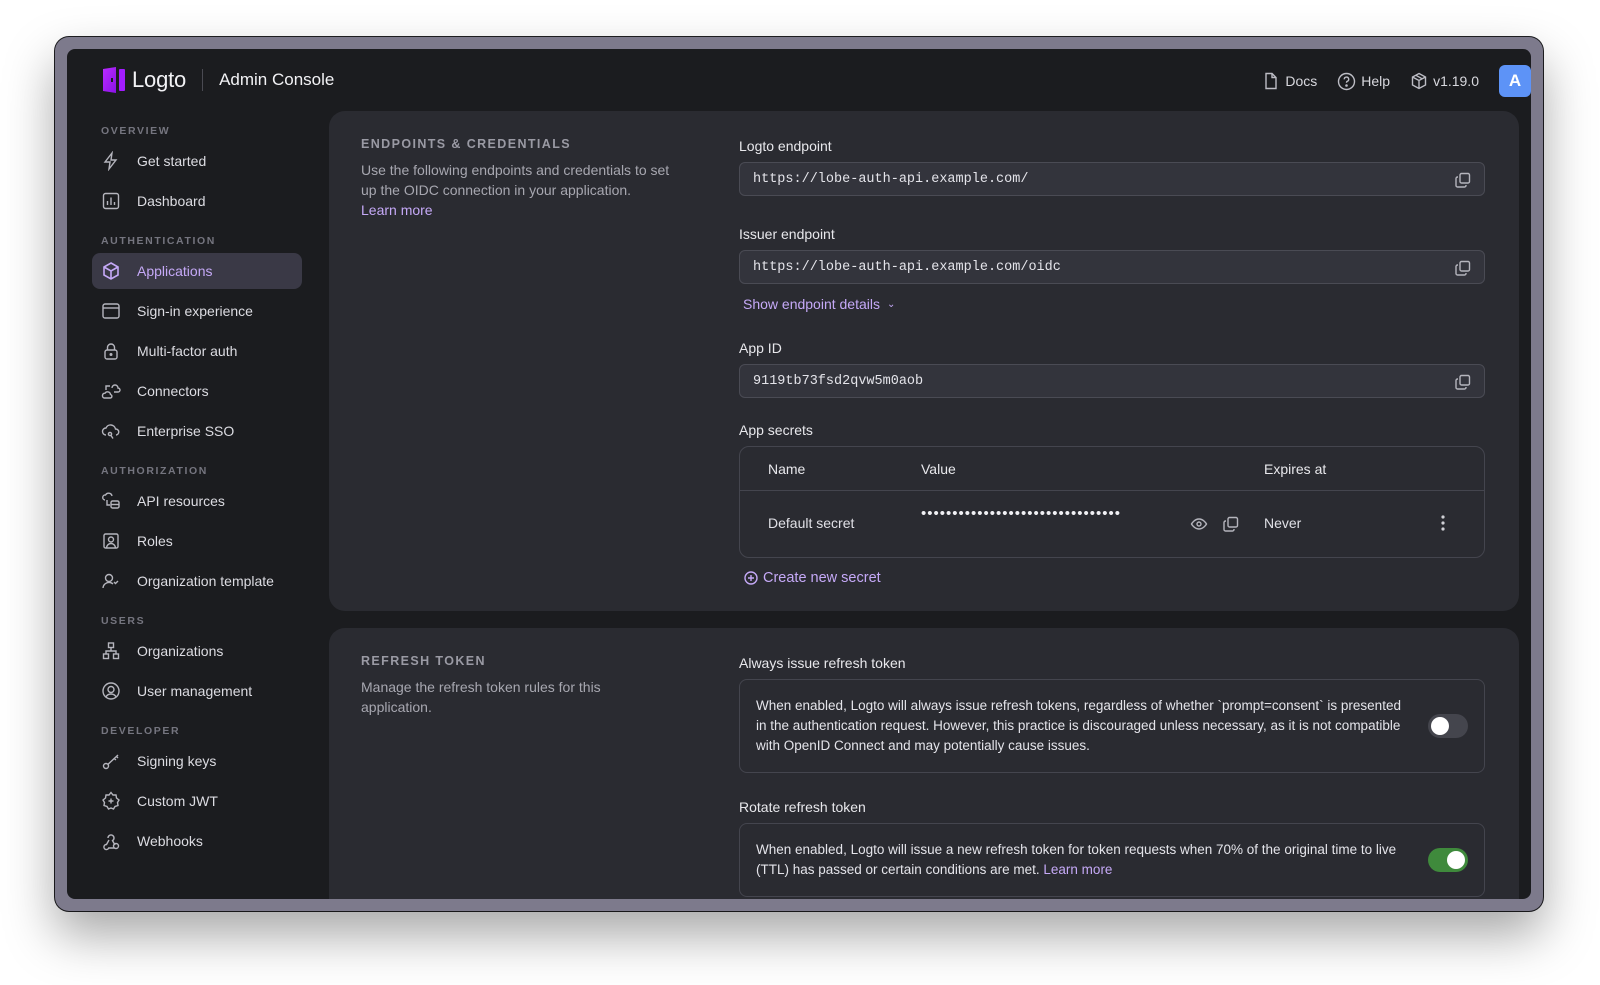 This screenshot has height=985, width=1600. I want to click on logto-endpoint-field: https://lobe-auth-api.example.com/, so click(1112, 179).